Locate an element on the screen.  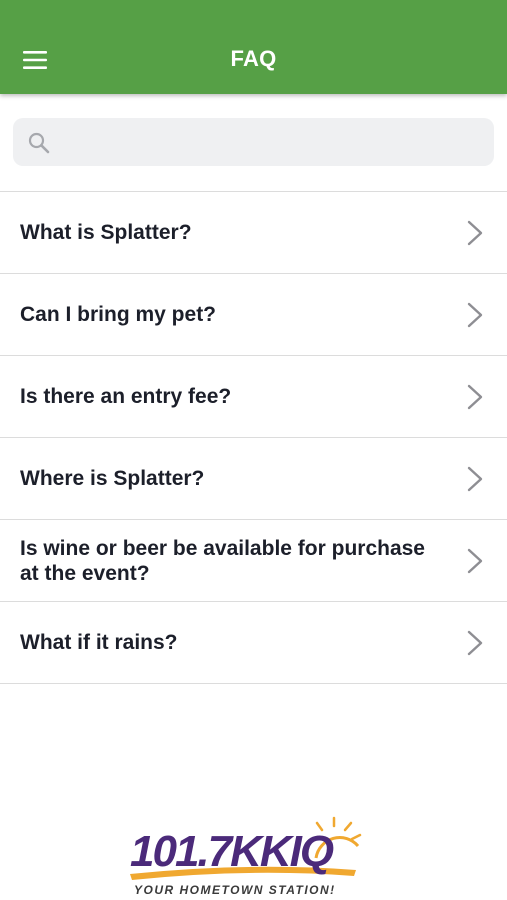
app-bar: FAQ is located at coordinates (253, 47).